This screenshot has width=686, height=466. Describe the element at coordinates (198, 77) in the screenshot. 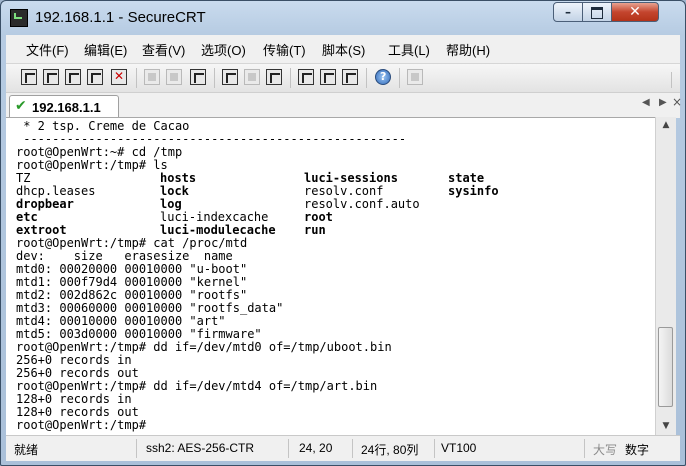

I see `find-icon` at that location.